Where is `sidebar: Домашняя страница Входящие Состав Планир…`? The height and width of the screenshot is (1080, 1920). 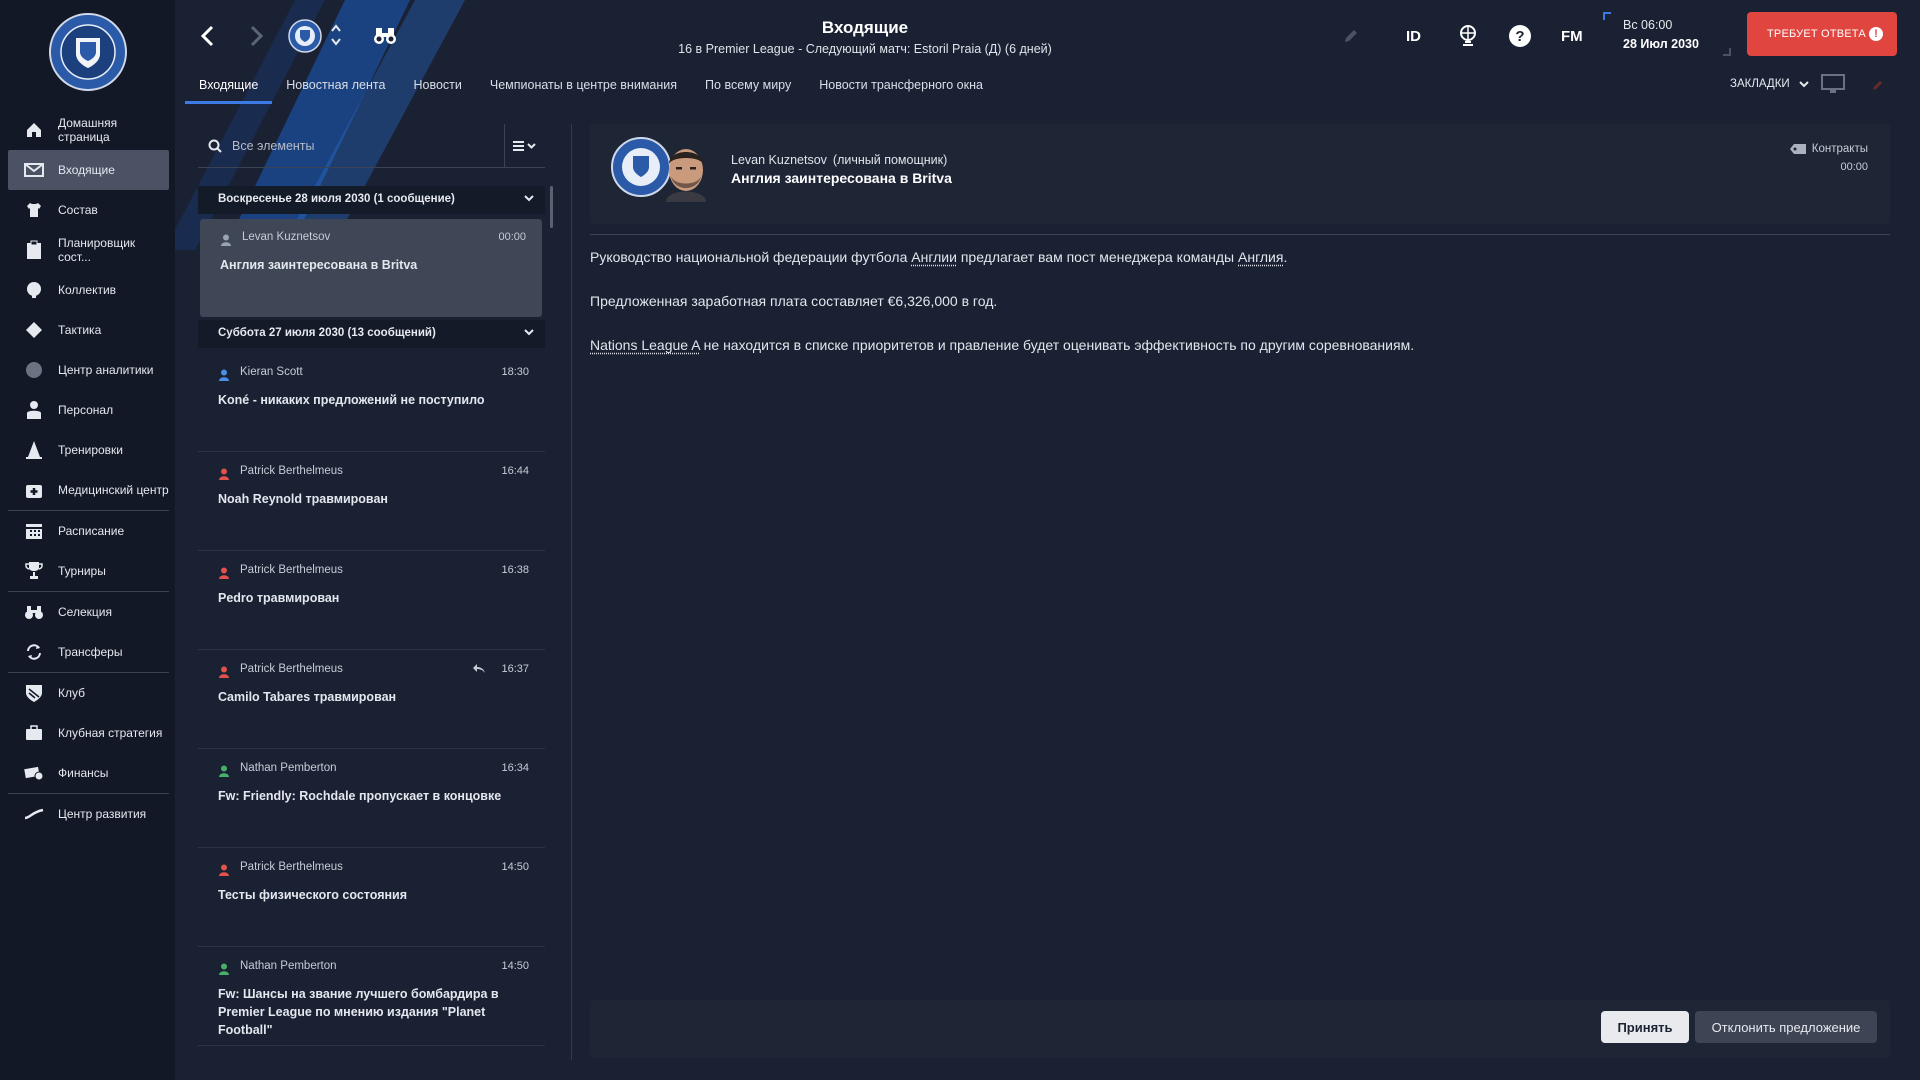 sidebar: Домашняя страница Входящие Состав Планир… is located at coordinates (87, 540).